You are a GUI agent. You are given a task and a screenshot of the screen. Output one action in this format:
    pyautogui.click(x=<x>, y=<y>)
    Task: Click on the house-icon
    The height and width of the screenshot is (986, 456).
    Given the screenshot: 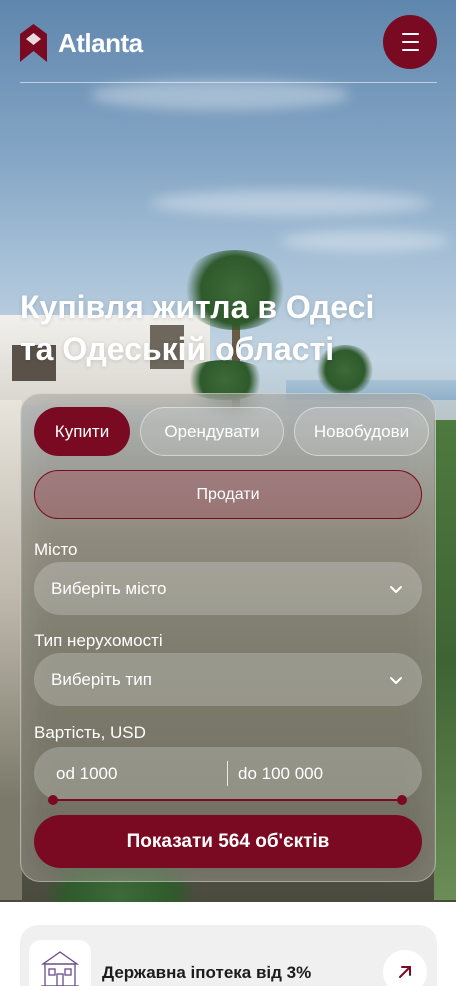 What is the action you would take?
    pyautogui.click(x=60, y=963)
    